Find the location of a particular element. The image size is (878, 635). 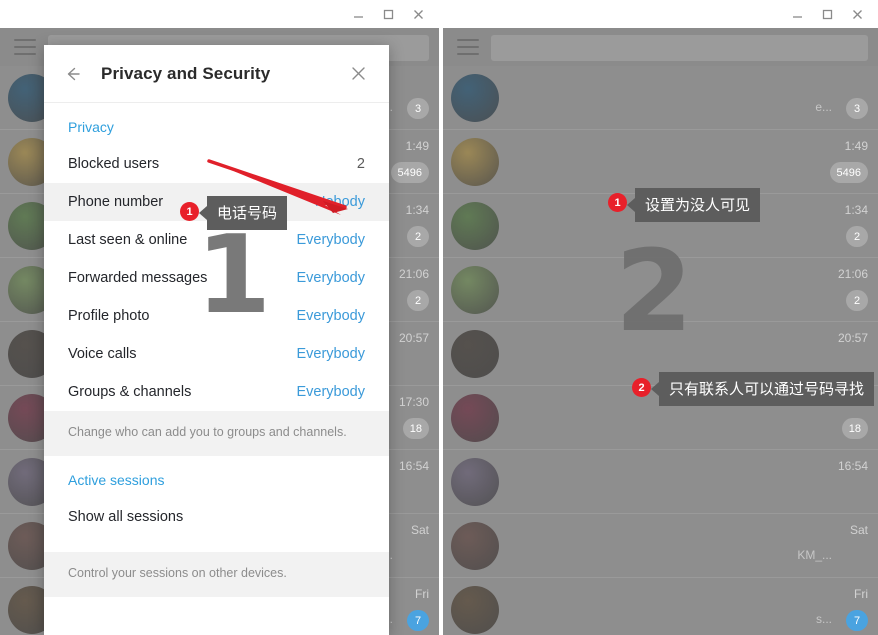

privacy-row-phone-number: Phone number Nobody is located at coordinates (216, 202).